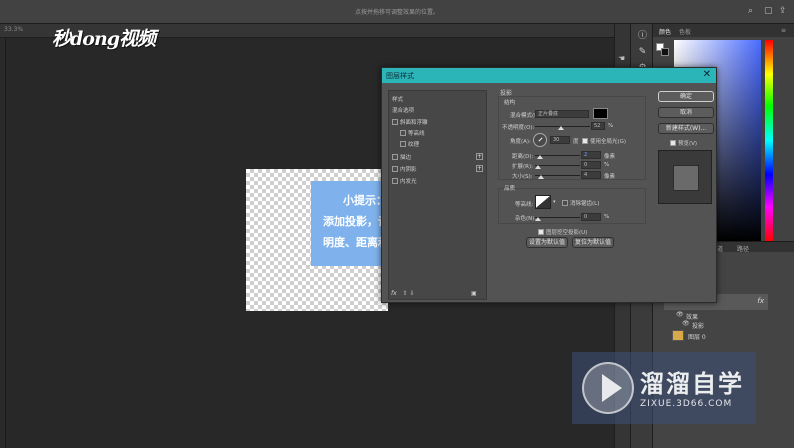 This screenshot has width=794, height=448. What do you see at coordinates (554, 202) in the screenshot?
I see `contour-dropdown-icon: ▾` at bounding box center [554, 202].